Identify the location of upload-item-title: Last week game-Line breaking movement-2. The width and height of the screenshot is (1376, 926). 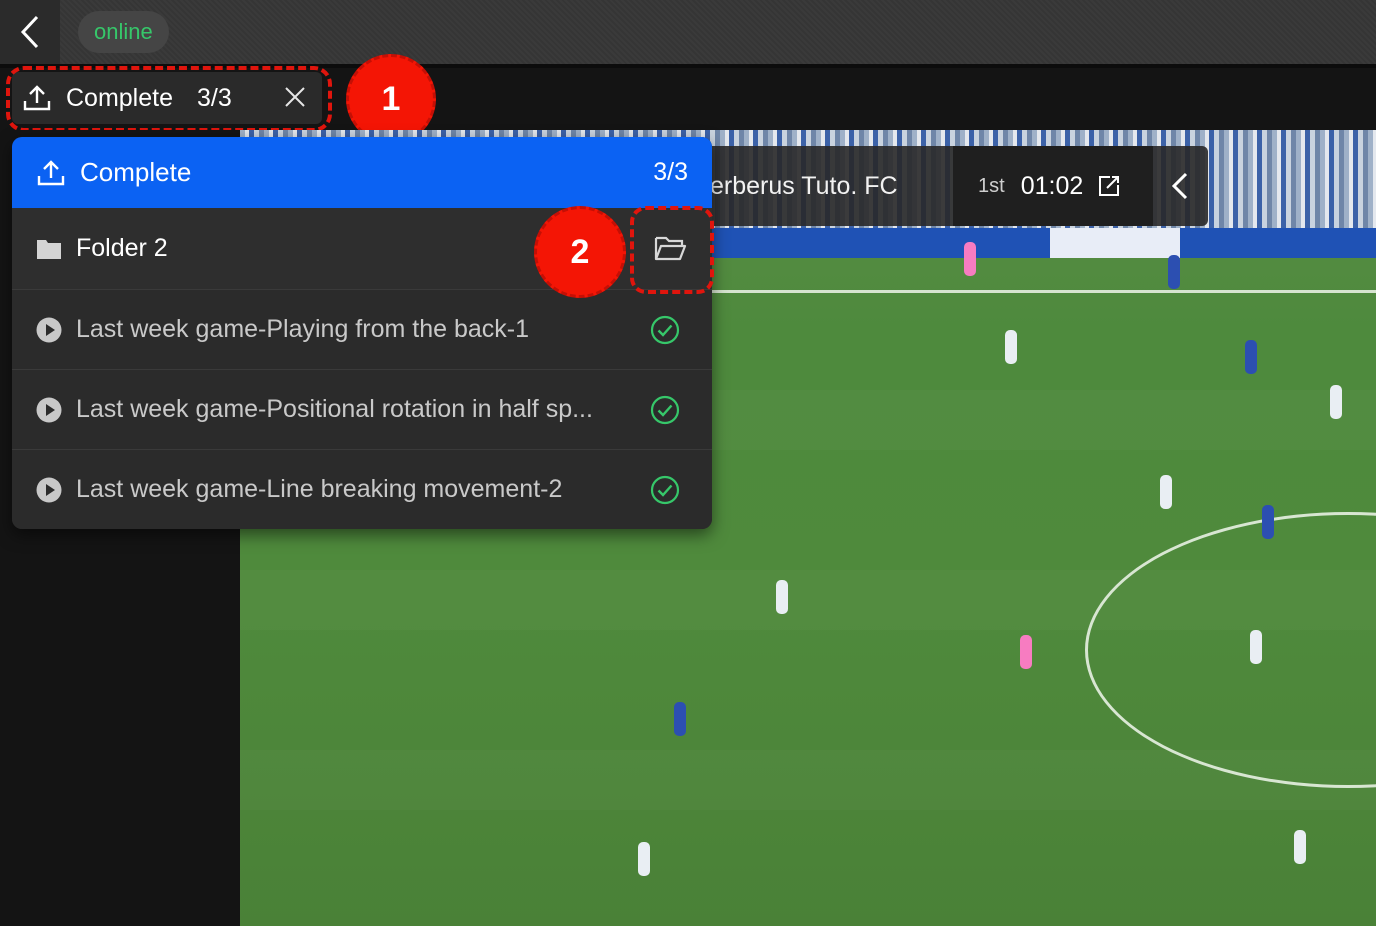
(319, 489).